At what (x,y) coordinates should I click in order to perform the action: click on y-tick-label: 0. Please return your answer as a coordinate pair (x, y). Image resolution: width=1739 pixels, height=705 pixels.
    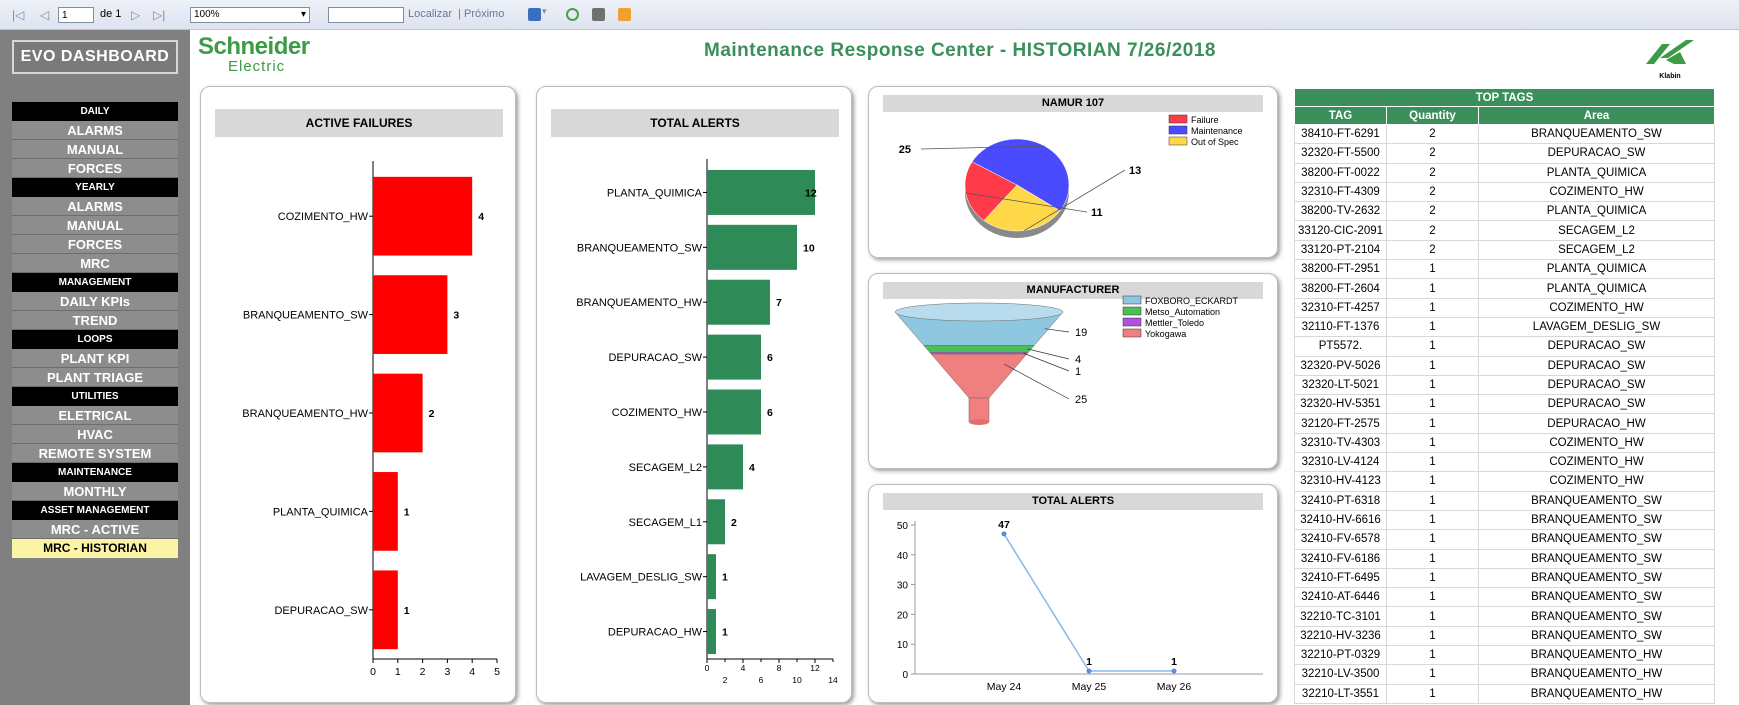
    Looking at the image, I should click on (905, 675).